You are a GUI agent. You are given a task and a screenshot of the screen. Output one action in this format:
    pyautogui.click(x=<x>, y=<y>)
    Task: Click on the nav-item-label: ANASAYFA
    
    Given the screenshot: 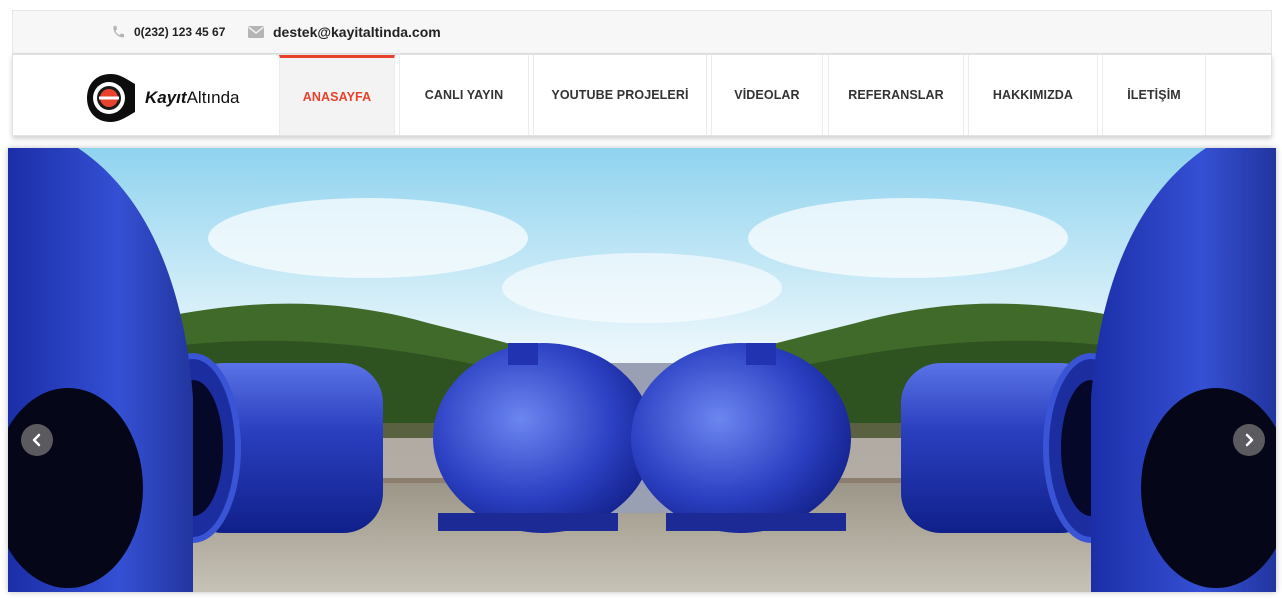 What is the action you would take?
    pyautogui.click(x=337, y=96)
    